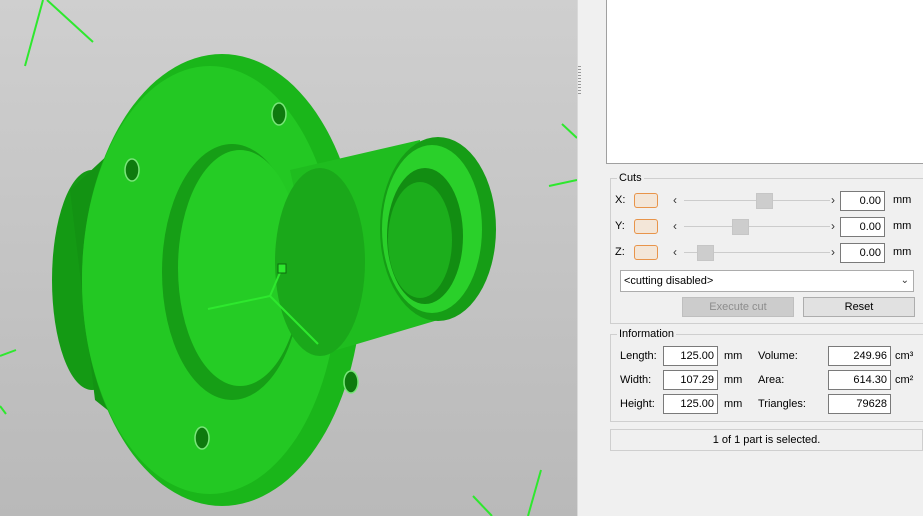 Image resolution: width=923 pixels, height=516 pixels. What do you see at coordinates (902, 226) in the screenshot?
I see `y-unit: mm` at bounding box center [902, 226].